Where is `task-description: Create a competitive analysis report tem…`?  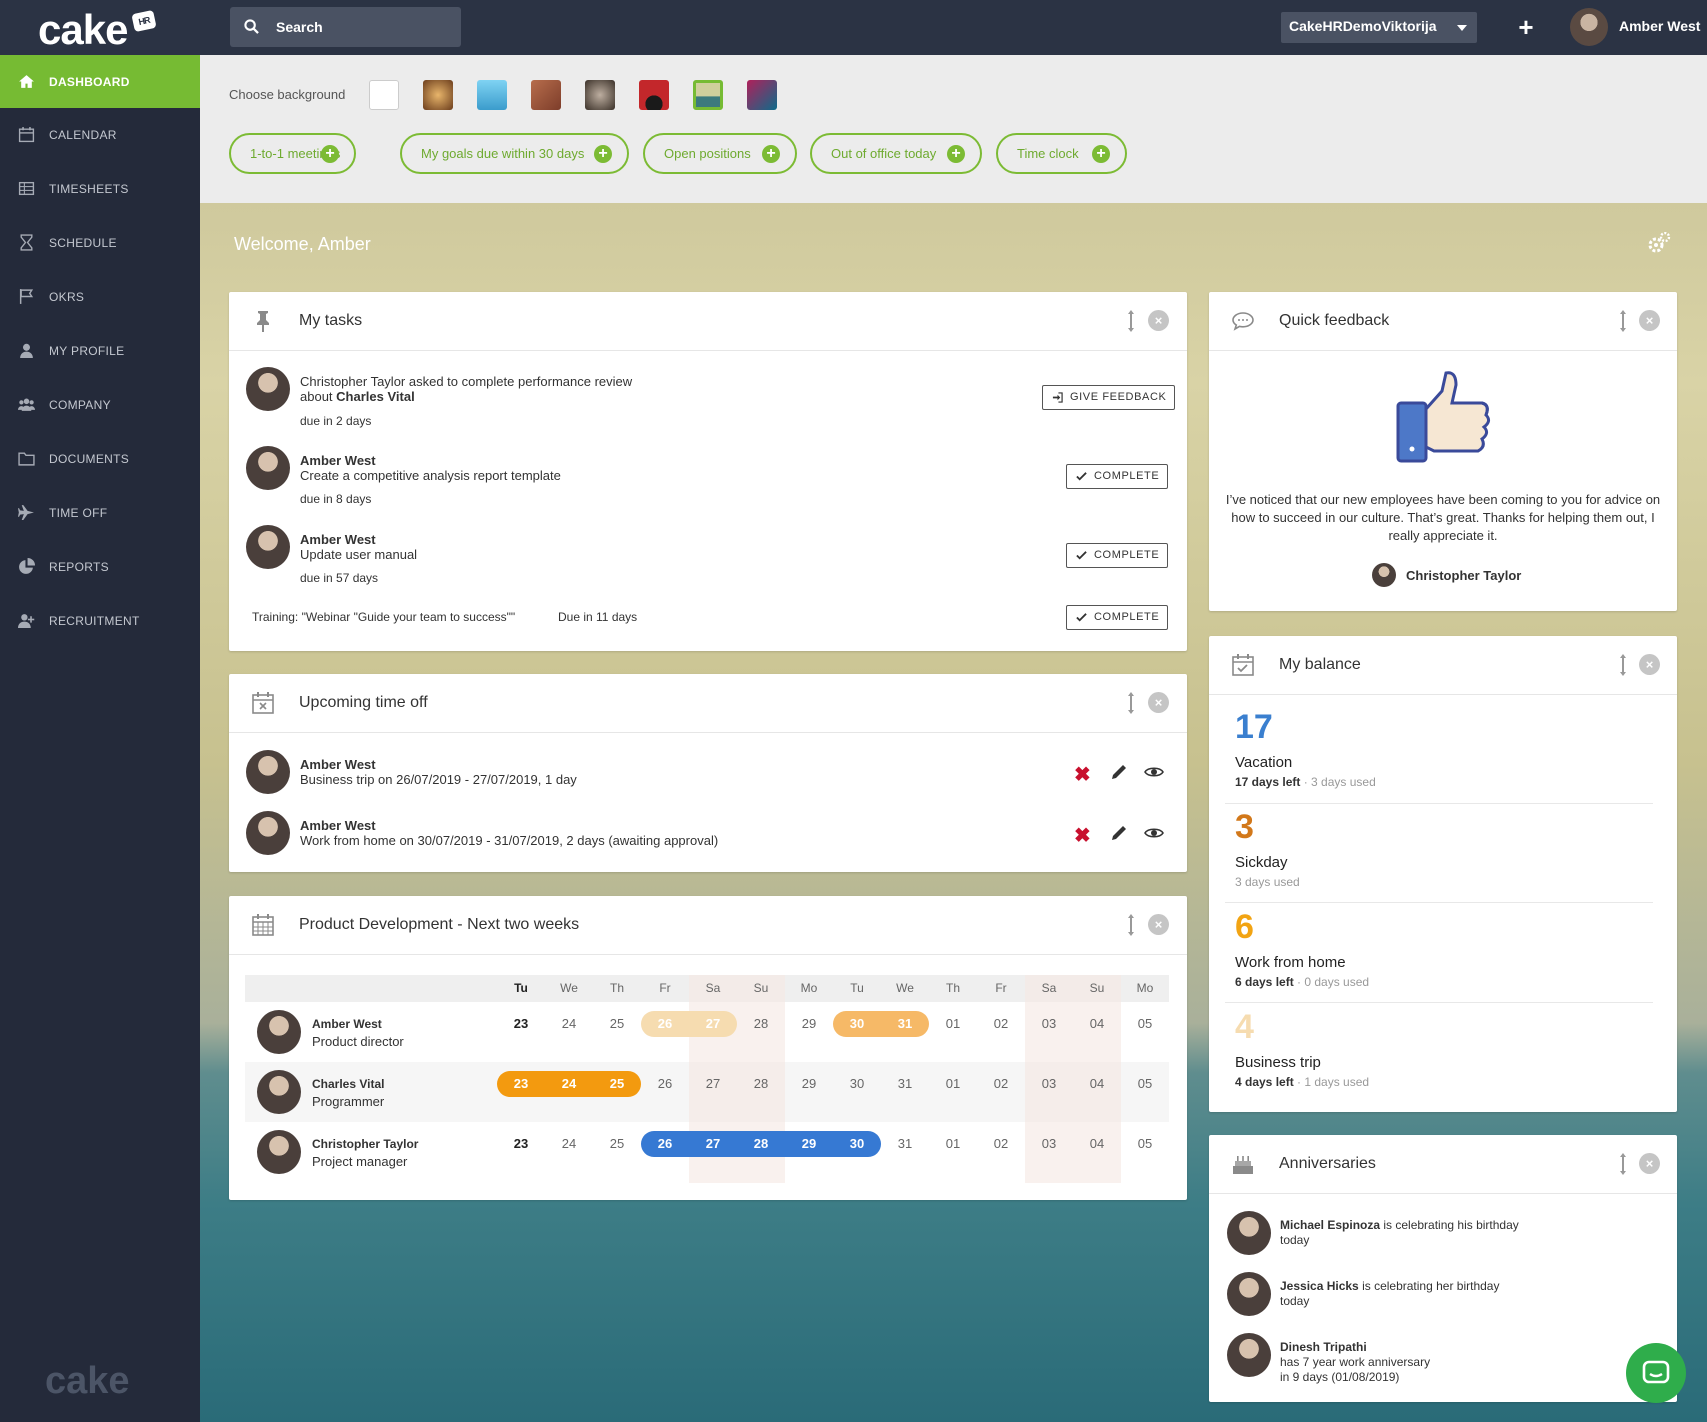 task-description: Create a competitive analysis report tem… is located at coordinates (430, 475).